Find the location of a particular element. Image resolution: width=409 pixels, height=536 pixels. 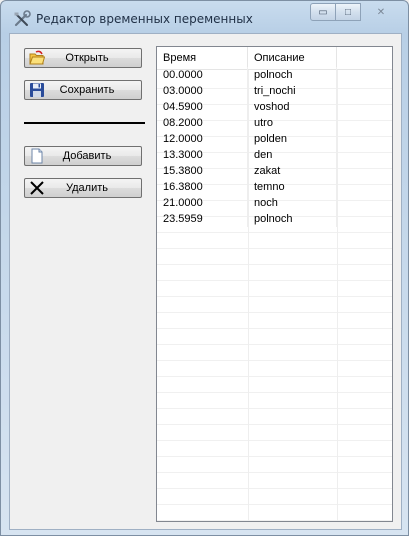

toolbar-separator is located at coordinates (84, 123).